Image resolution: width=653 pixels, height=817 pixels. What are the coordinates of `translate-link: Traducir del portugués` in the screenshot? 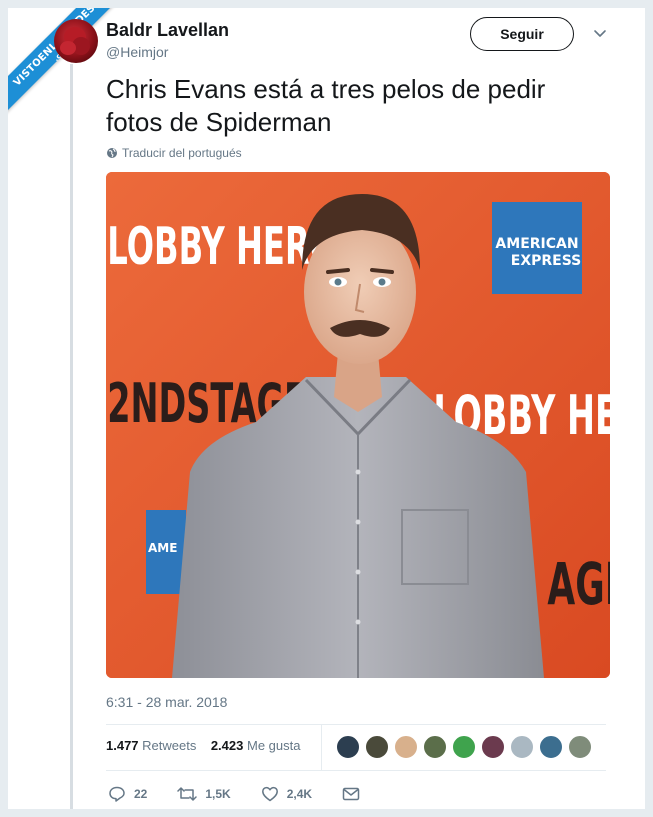 It's located at (174, 153).